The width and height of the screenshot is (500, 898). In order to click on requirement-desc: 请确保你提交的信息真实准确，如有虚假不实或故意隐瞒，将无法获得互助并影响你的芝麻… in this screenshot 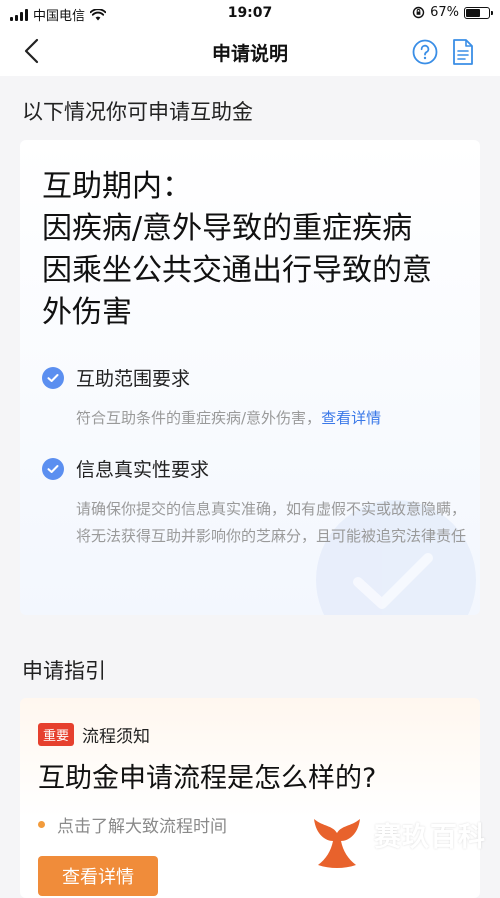, I will do `click(271, 522)`.